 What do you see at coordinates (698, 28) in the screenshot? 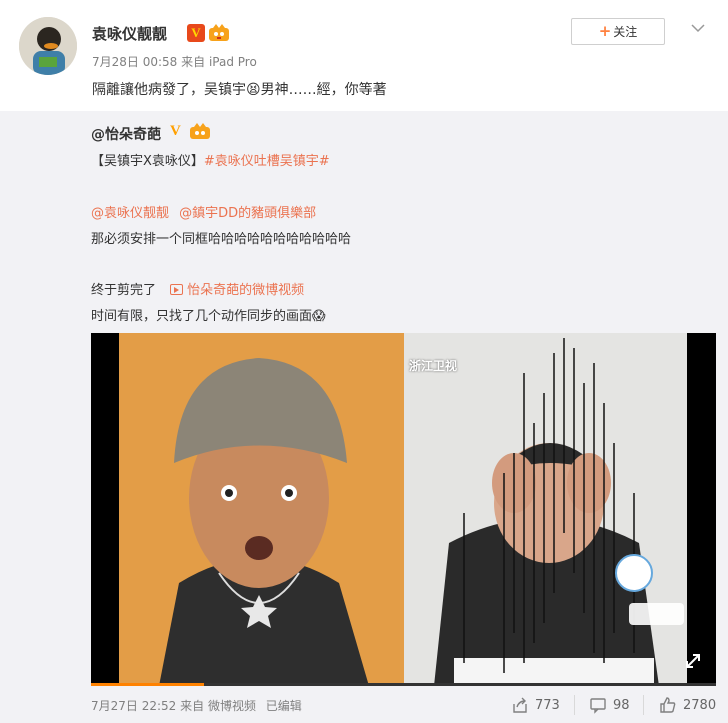
I see `chevron-down-icon` at bounding box center [698, 28].